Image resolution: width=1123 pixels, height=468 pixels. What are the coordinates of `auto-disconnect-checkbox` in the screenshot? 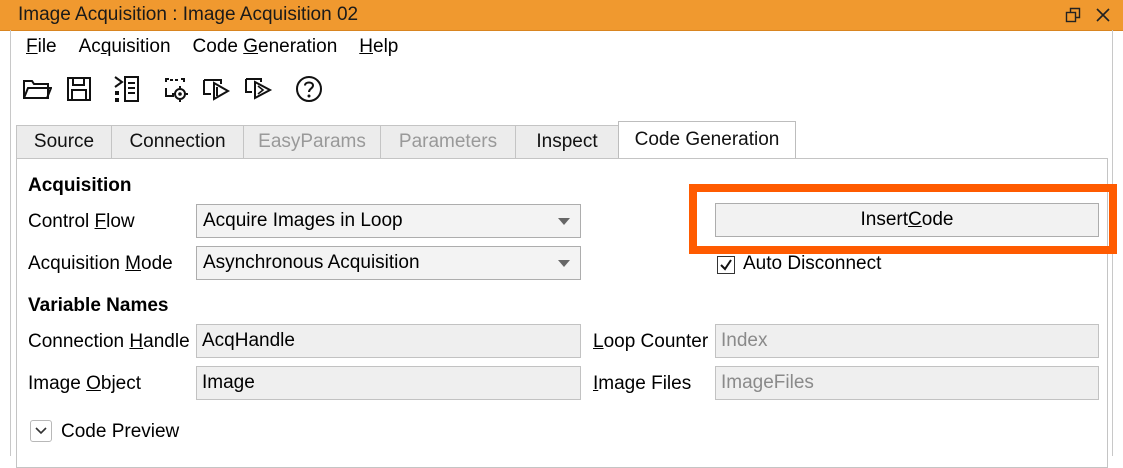 It's located at (726, 265).